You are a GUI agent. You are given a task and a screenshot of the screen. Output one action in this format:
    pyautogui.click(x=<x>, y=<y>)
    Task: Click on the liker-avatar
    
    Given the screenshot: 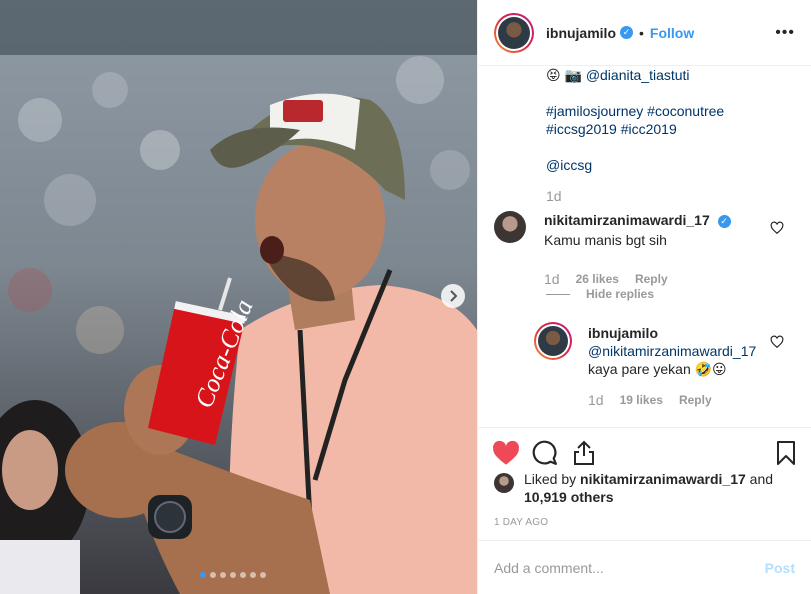 What is the action you would take?
    pyautogui.click(x=504, y=483)
    